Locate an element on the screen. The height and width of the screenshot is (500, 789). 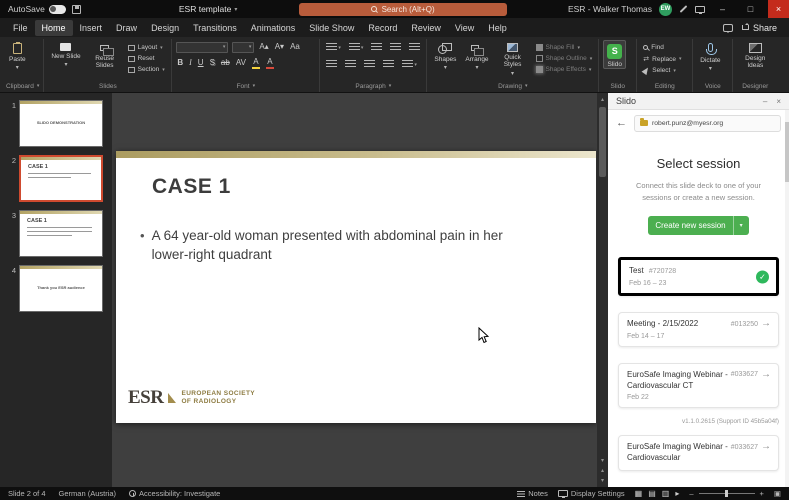
highlight-color-button: A is located at coordinates (256, 63).